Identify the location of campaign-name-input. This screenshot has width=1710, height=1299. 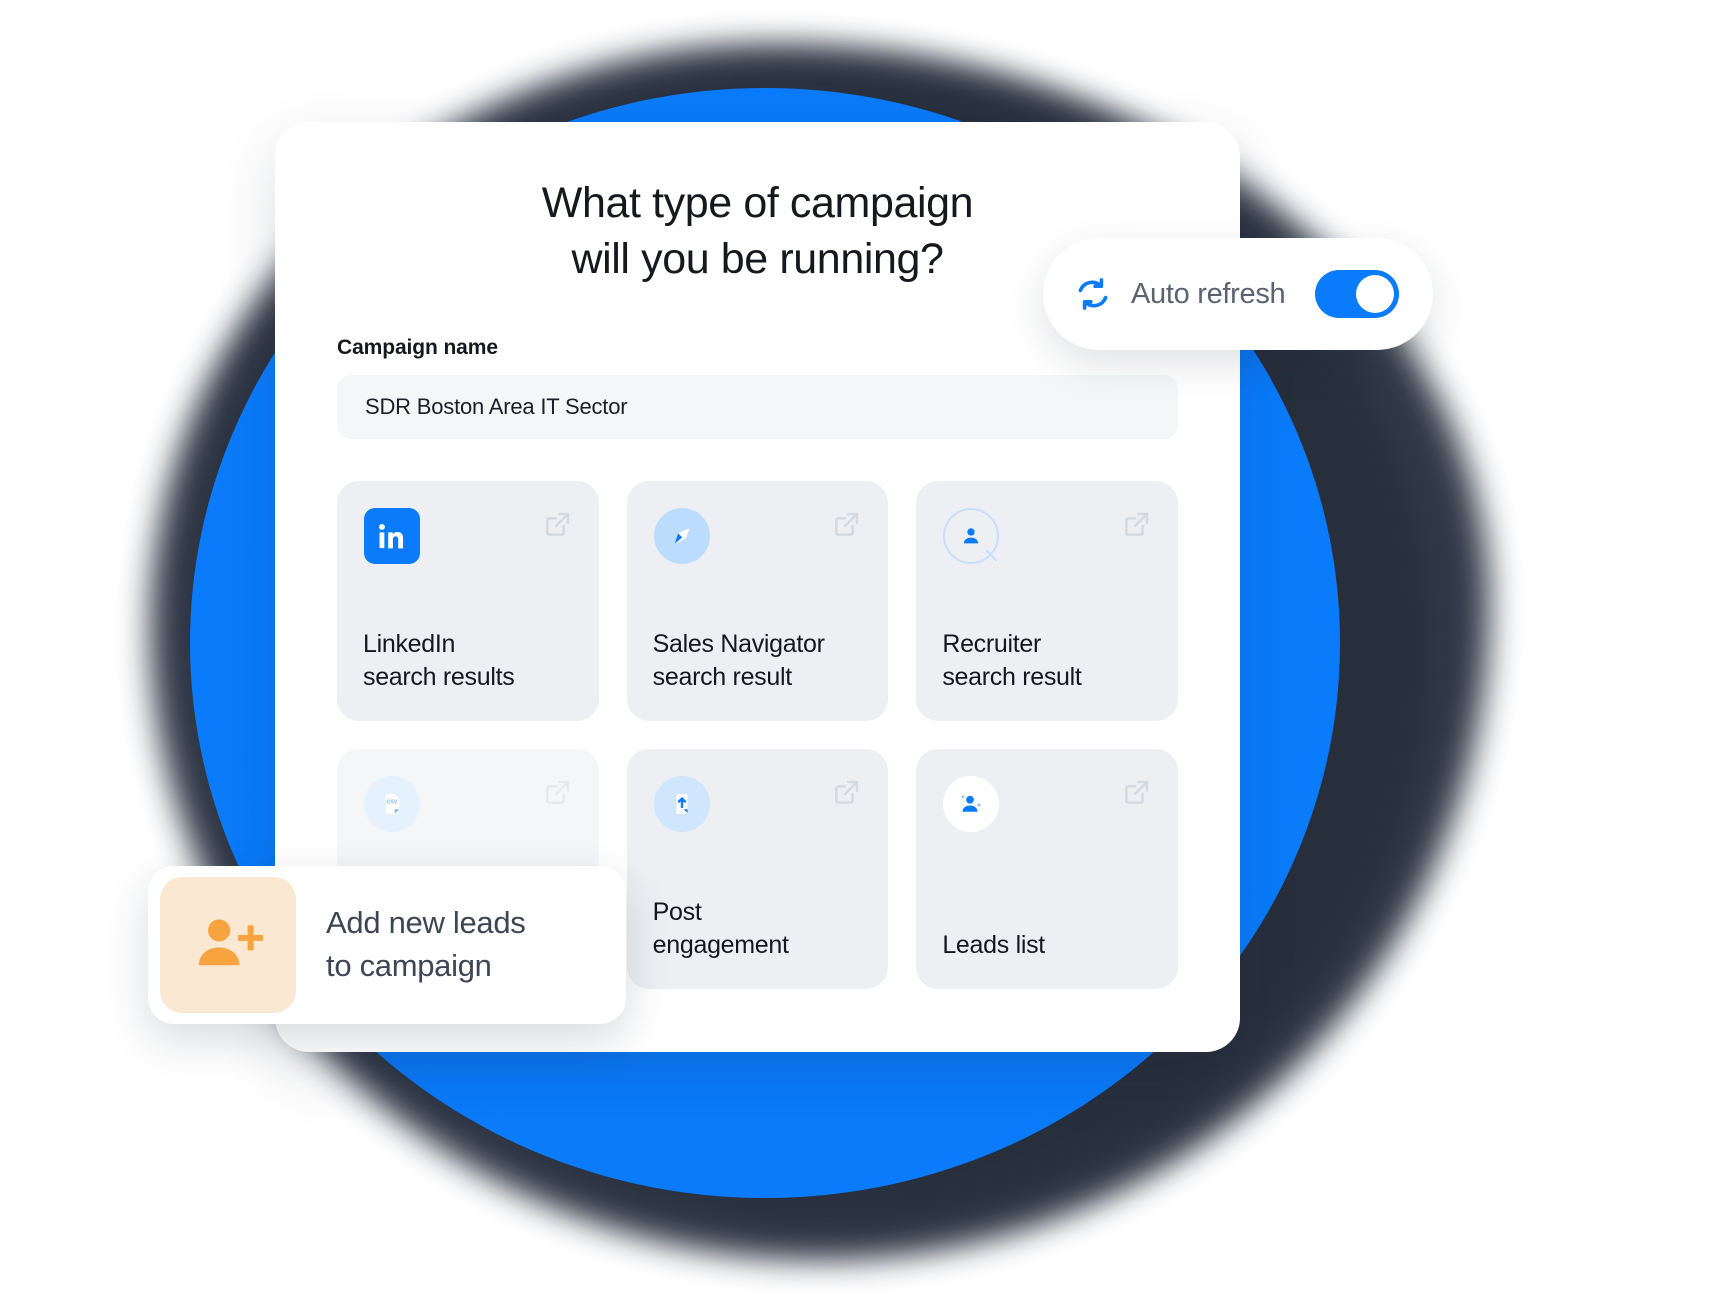
(757, 406).